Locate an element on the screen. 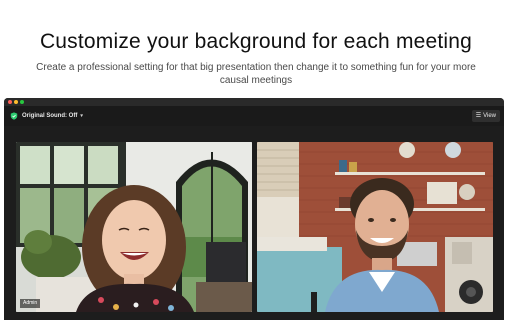 The height and width of the screenshot is (320, 512). participant-name-tag: Admin is located at coordinates (30, 303).